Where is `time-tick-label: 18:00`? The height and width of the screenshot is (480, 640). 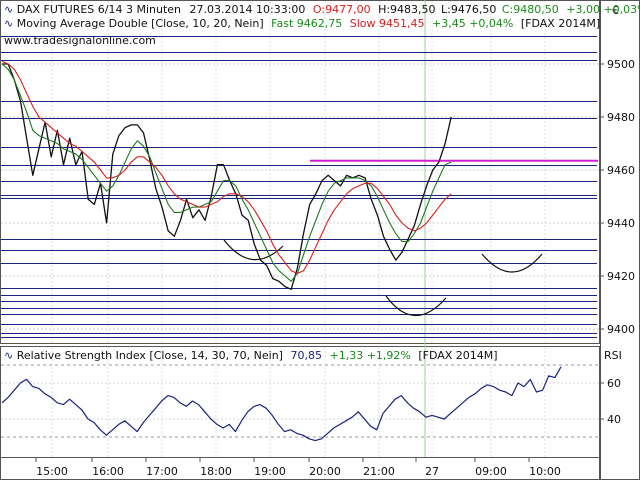 time-tick-label: 18:00 is located at coordinates (216, 471).